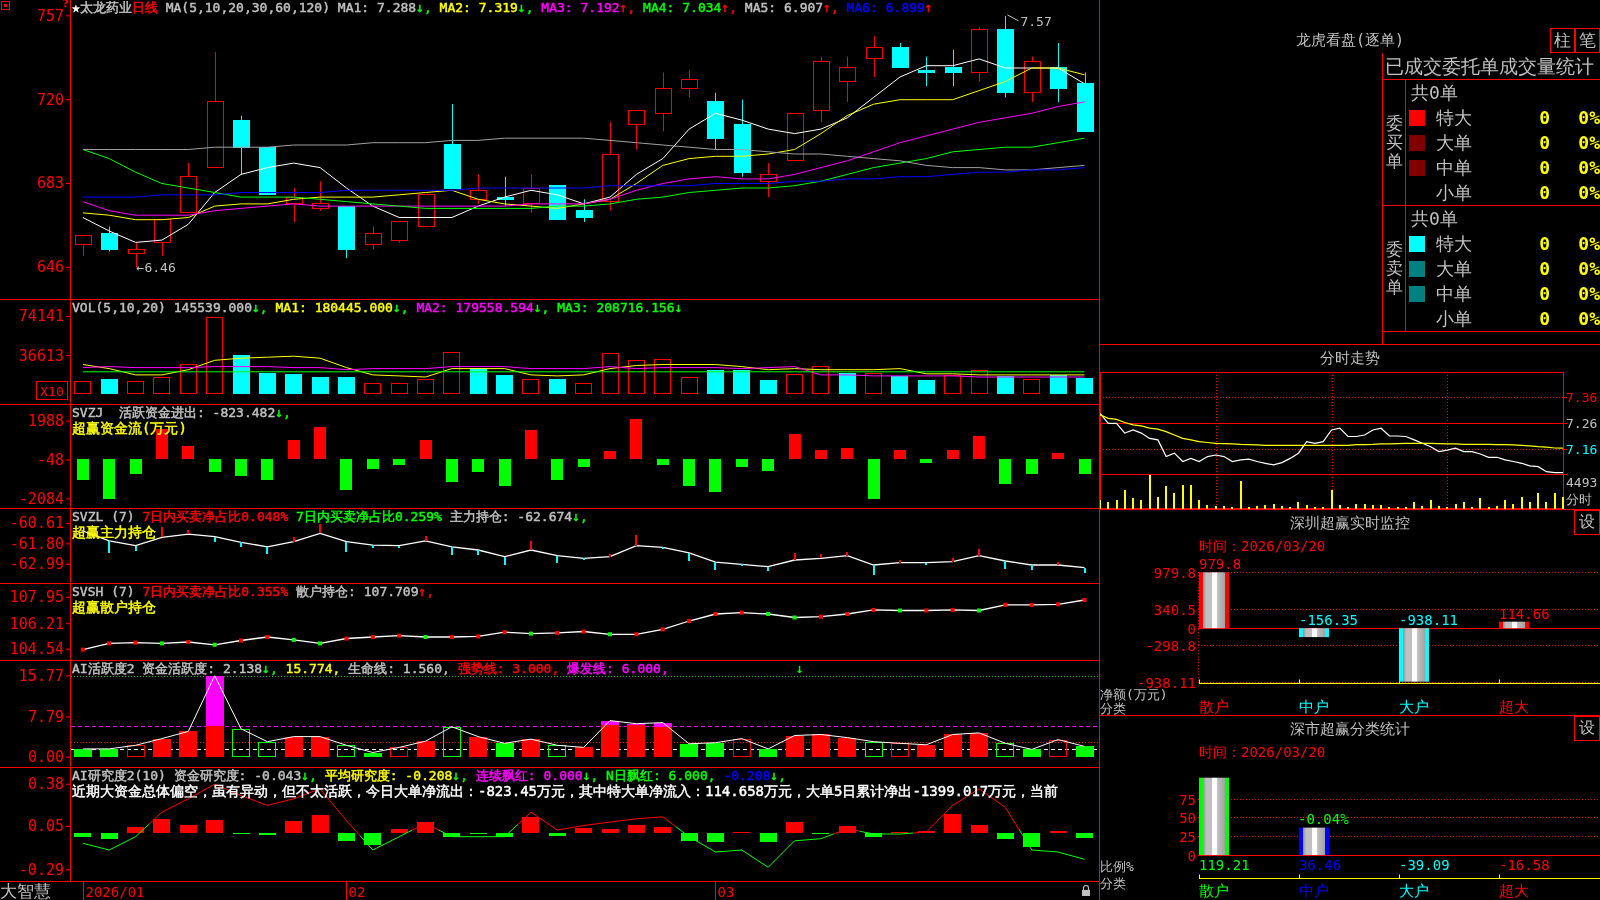  I want to click on indicator-label: 散户持仓: 107.709, so click(357, 591).